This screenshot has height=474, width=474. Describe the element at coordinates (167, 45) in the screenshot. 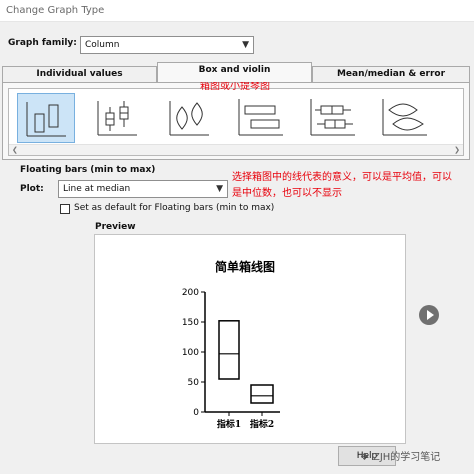

I see `graph-family-select: Column ▼` at that location.